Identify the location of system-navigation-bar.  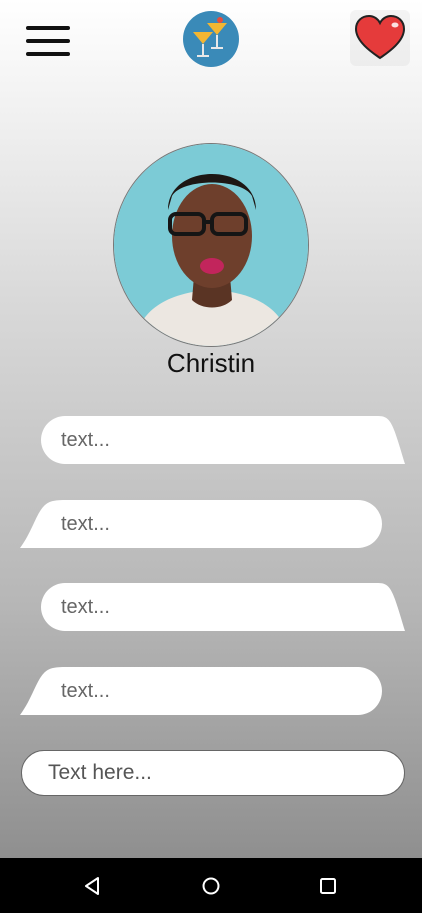
(211, 885).